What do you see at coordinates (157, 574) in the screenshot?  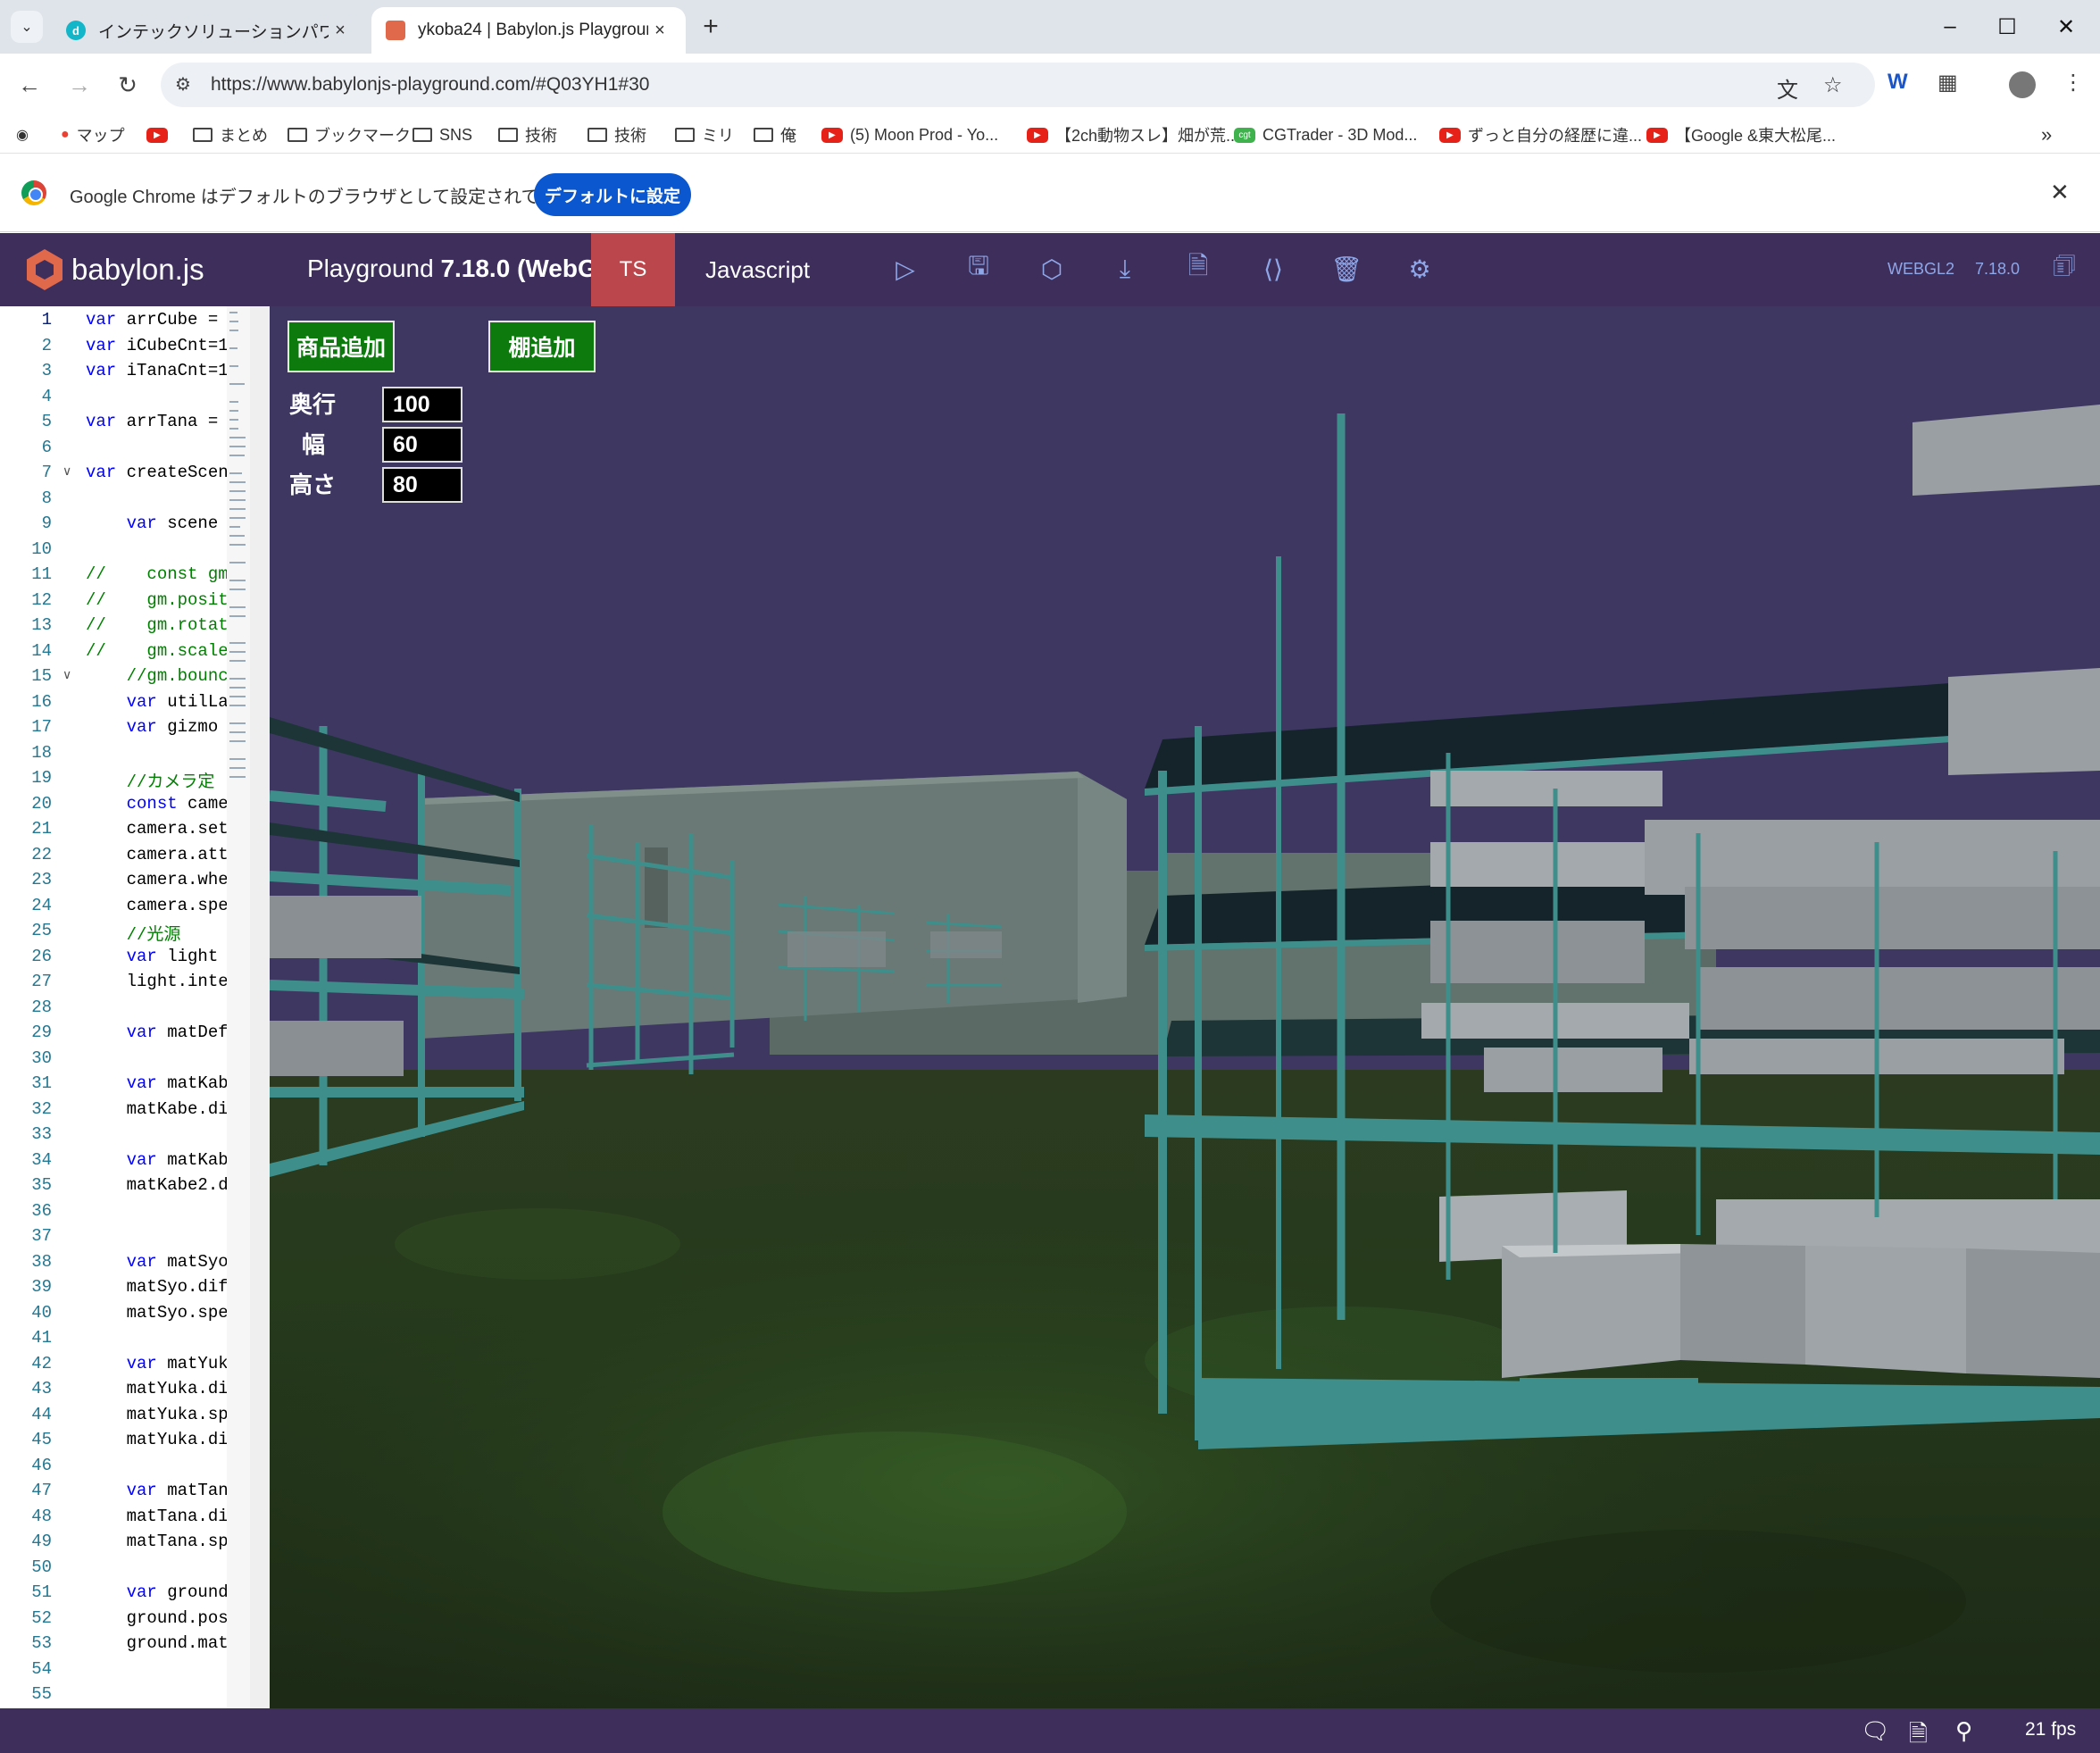 I see `code-line: // const gm` at bounding box center [157, 574].